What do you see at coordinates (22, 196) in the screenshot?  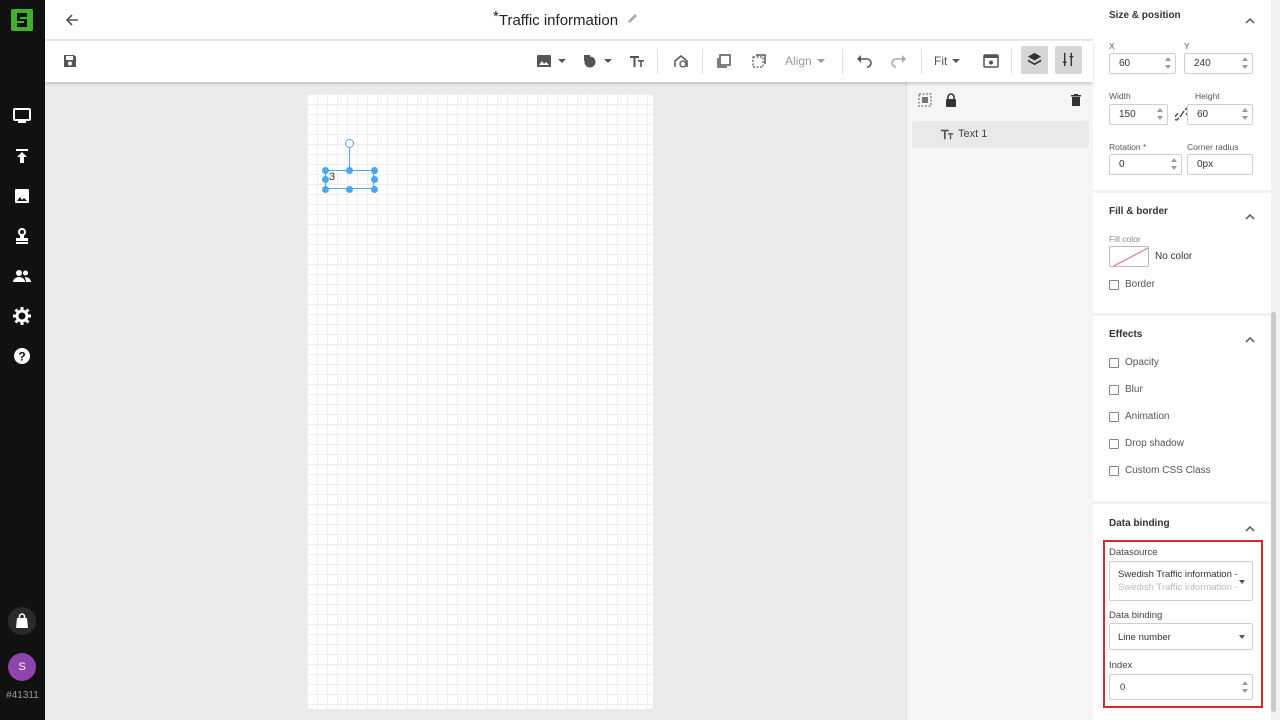 I see `image-icon` at bounding box center [22, 196].